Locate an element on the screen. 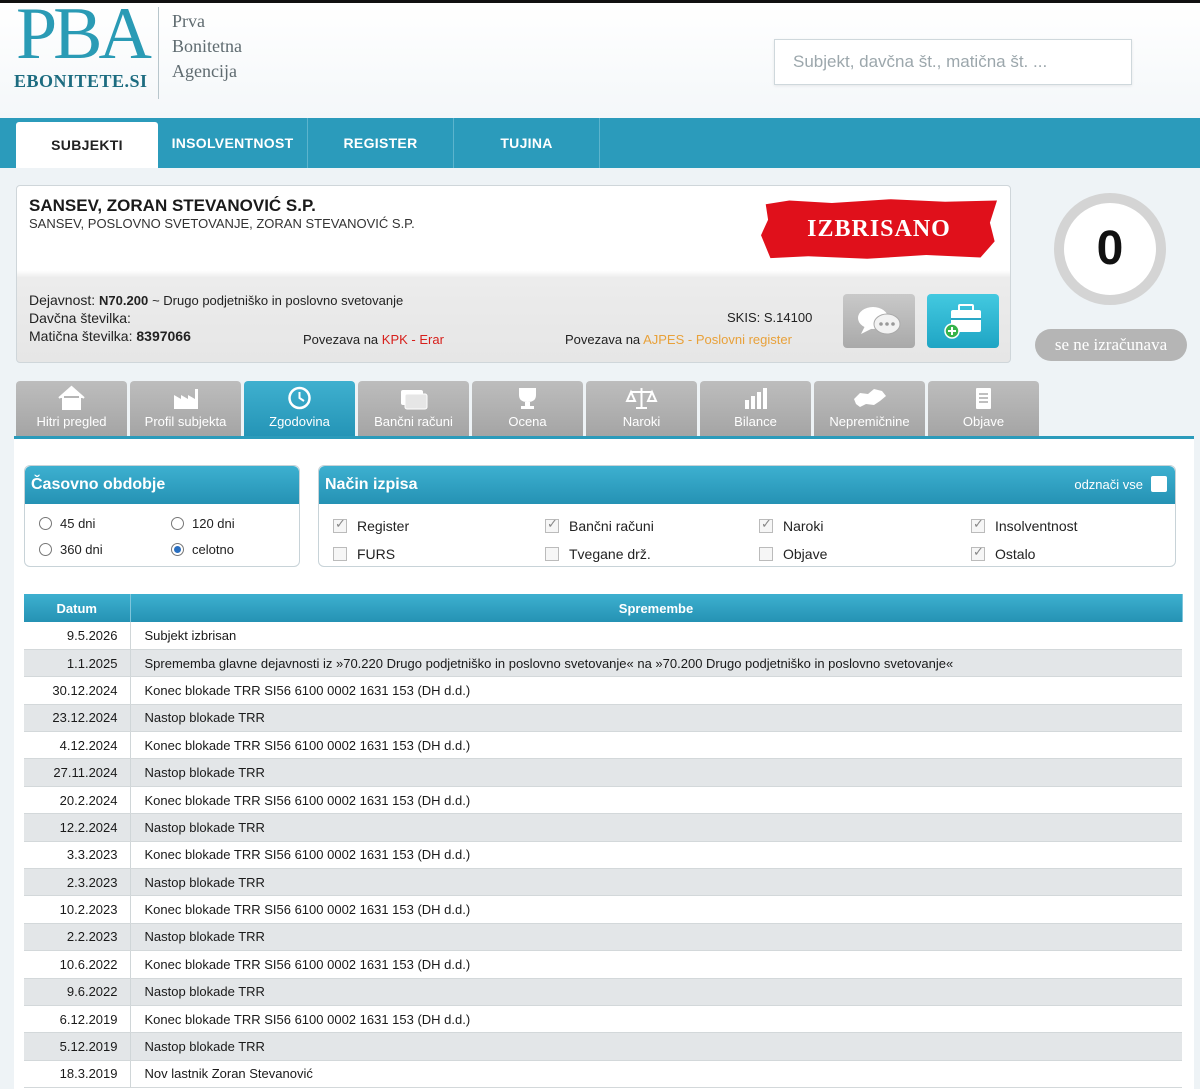  main-nav: SUBJEKTI INSOLVENTNOST REGISTER TUJINA is located at coordinates (600, 143).